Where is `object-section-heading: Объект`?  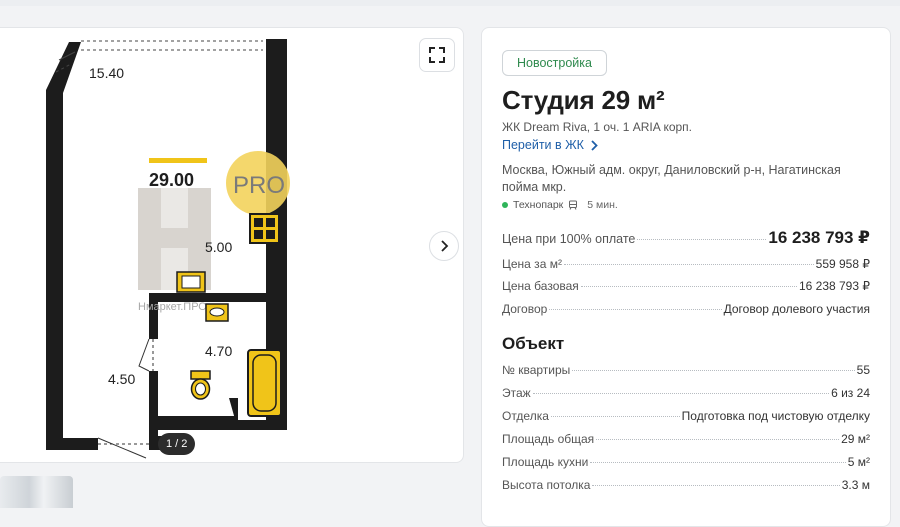
object-section-heading: Объект is located at coordinates (533, 343).